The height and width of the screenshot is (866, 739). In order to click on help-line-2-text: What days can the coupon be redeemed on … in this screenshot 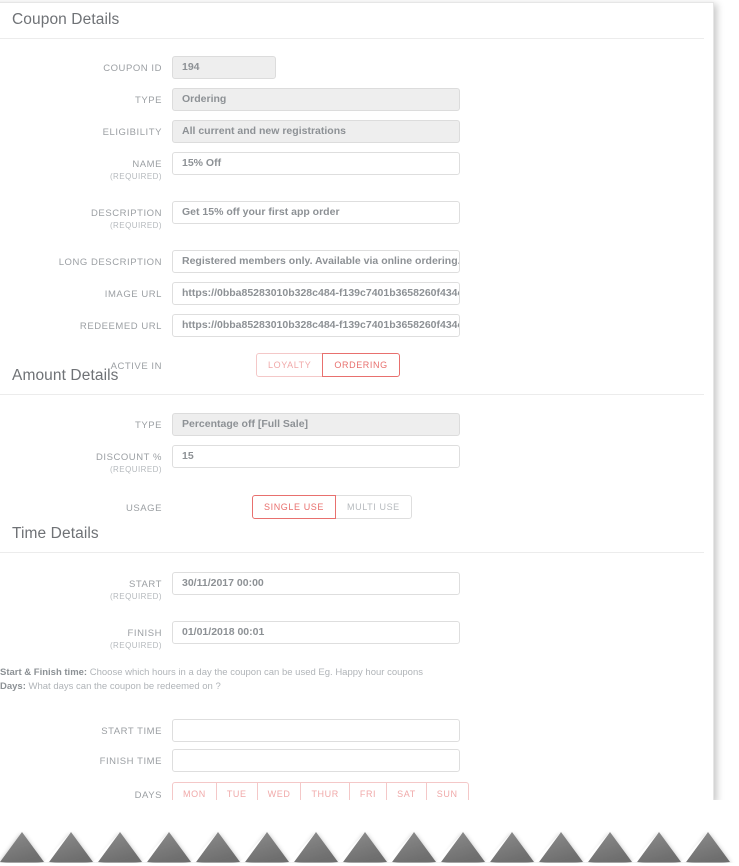, I will do `click(123, 686)`.